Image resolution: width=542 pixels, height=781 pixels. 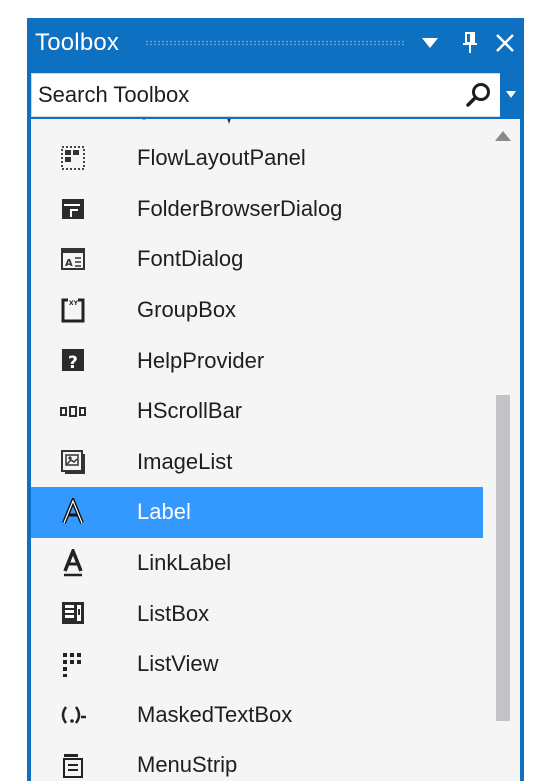 I want to click on window-position-dropdown-button, so click(x=430, y=43).